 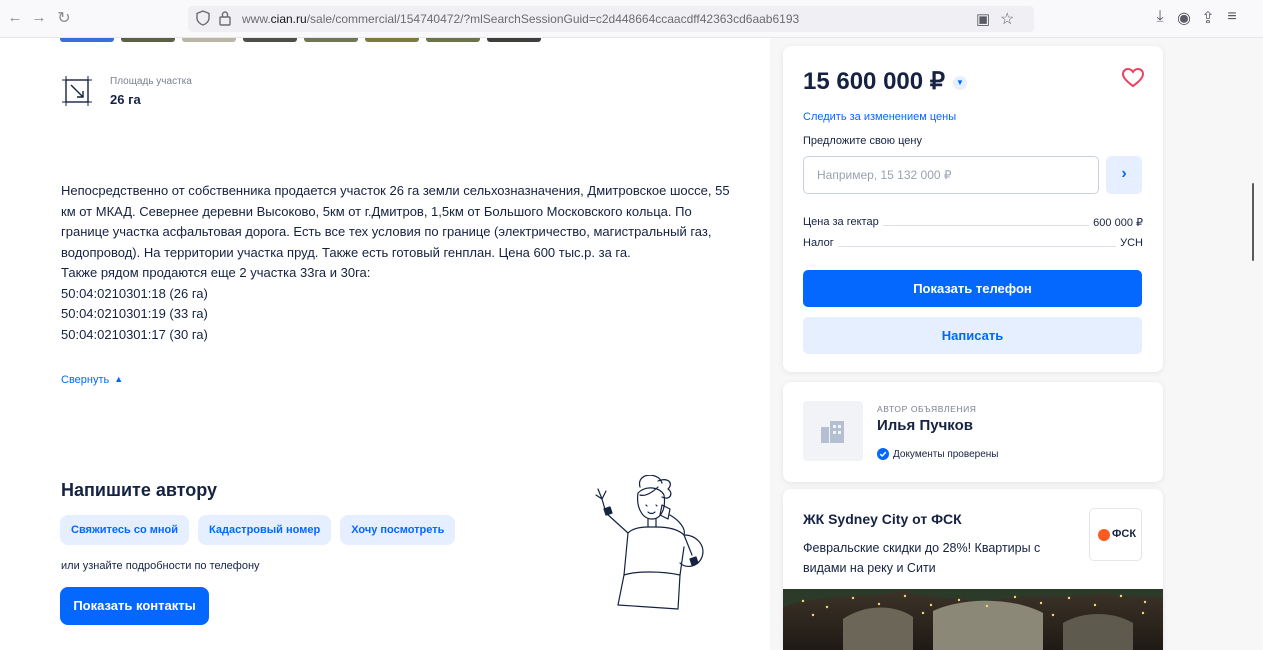 I want to click on collapse-link: Свернуть ▲, so click(x=92, y=380).